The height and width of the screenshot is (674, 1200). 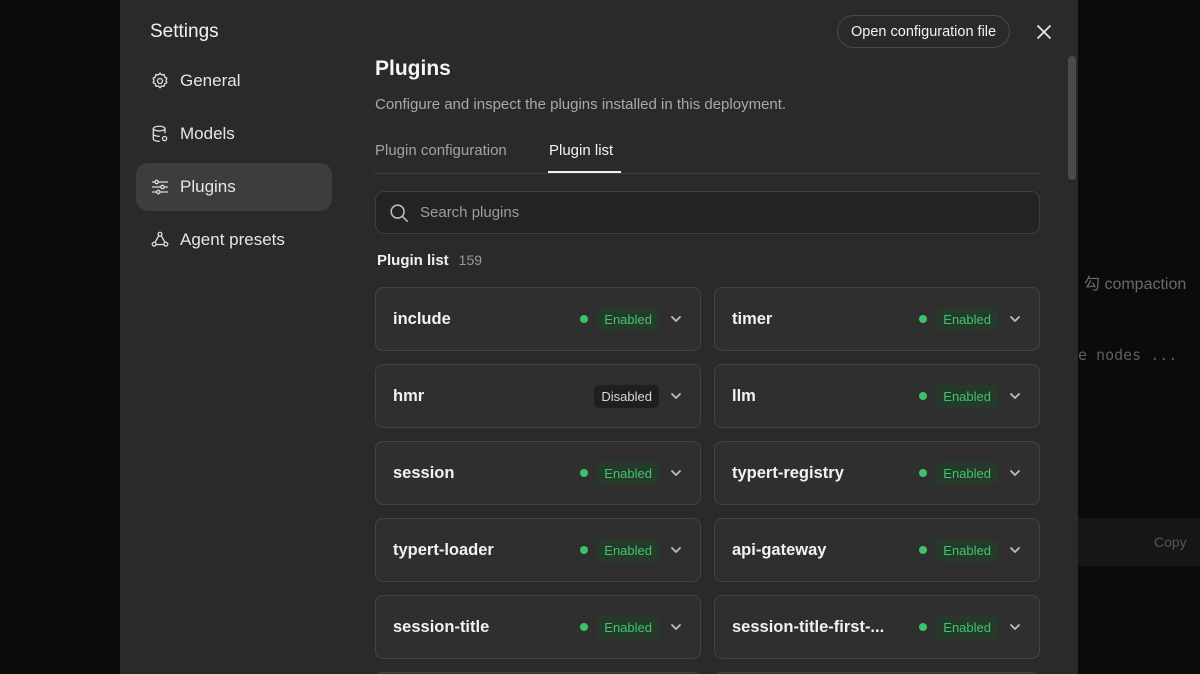 I want to click on active-tab-indicator, so click(x=584, y=172).